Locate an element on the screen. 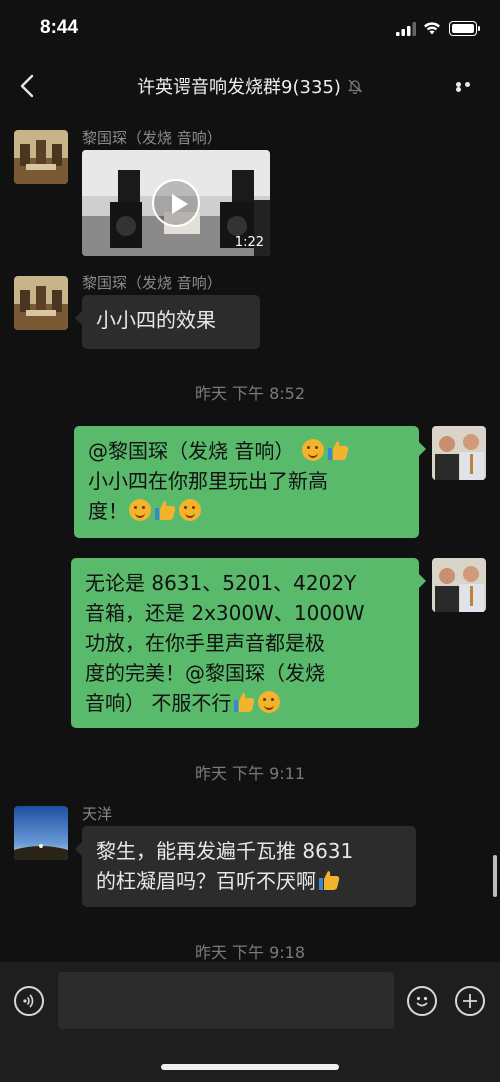 The image size is (500, 1082). battery-icon is located at coordinates (464, 28).